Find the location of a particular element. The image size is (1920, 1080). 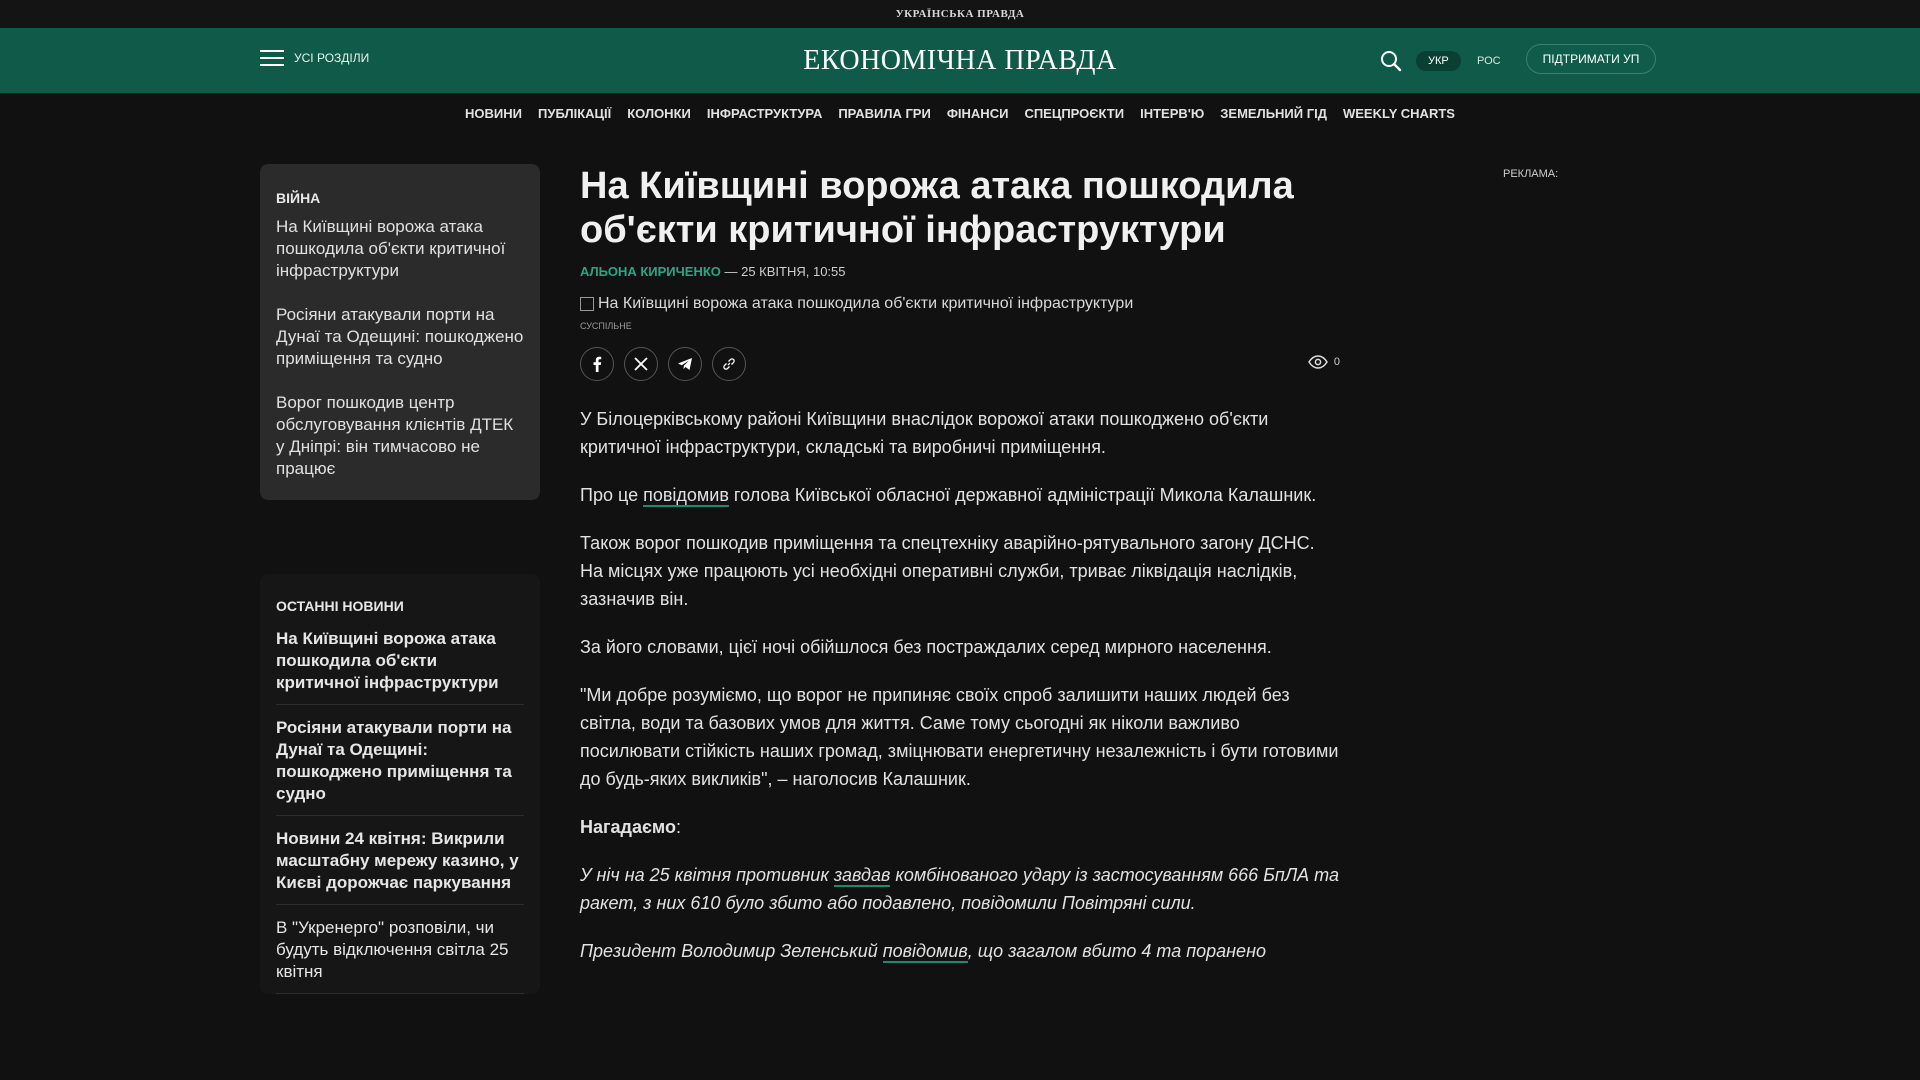

search-icon is located at coordinates (1391, 61).